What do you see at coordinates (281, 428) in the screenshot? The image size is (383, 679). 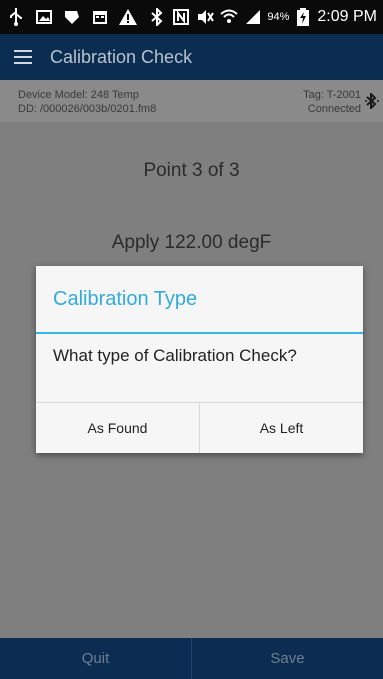 I see `as-left-button: As Left` at bounding box center [281, 428].